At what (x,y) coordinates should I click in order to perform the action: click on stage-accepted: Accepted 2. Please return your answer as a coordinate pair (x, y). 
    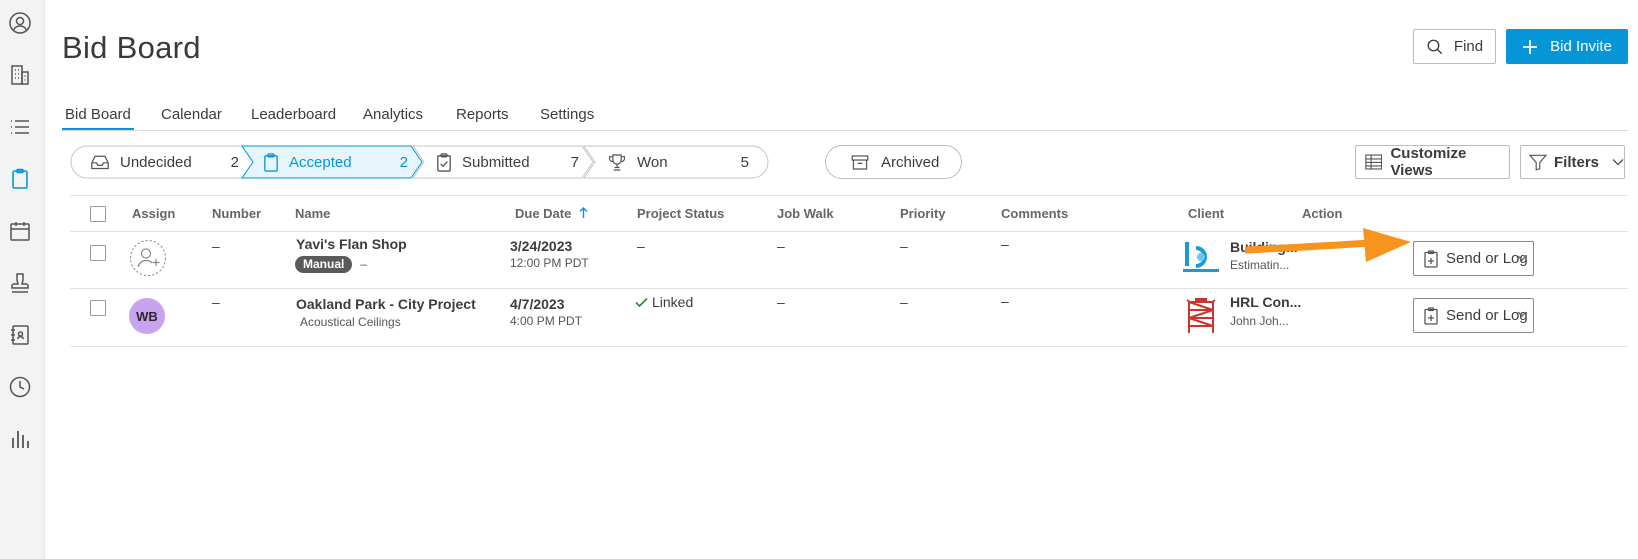
    Looking at the image, I should click on (332, 162).